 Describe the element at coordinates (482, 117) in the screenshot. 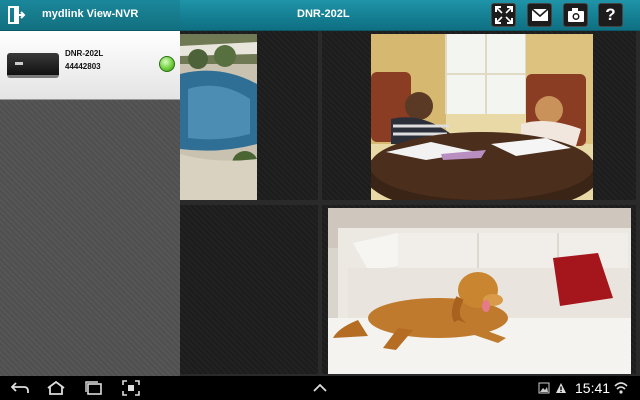

I see `camera-feed-kids` at that location.